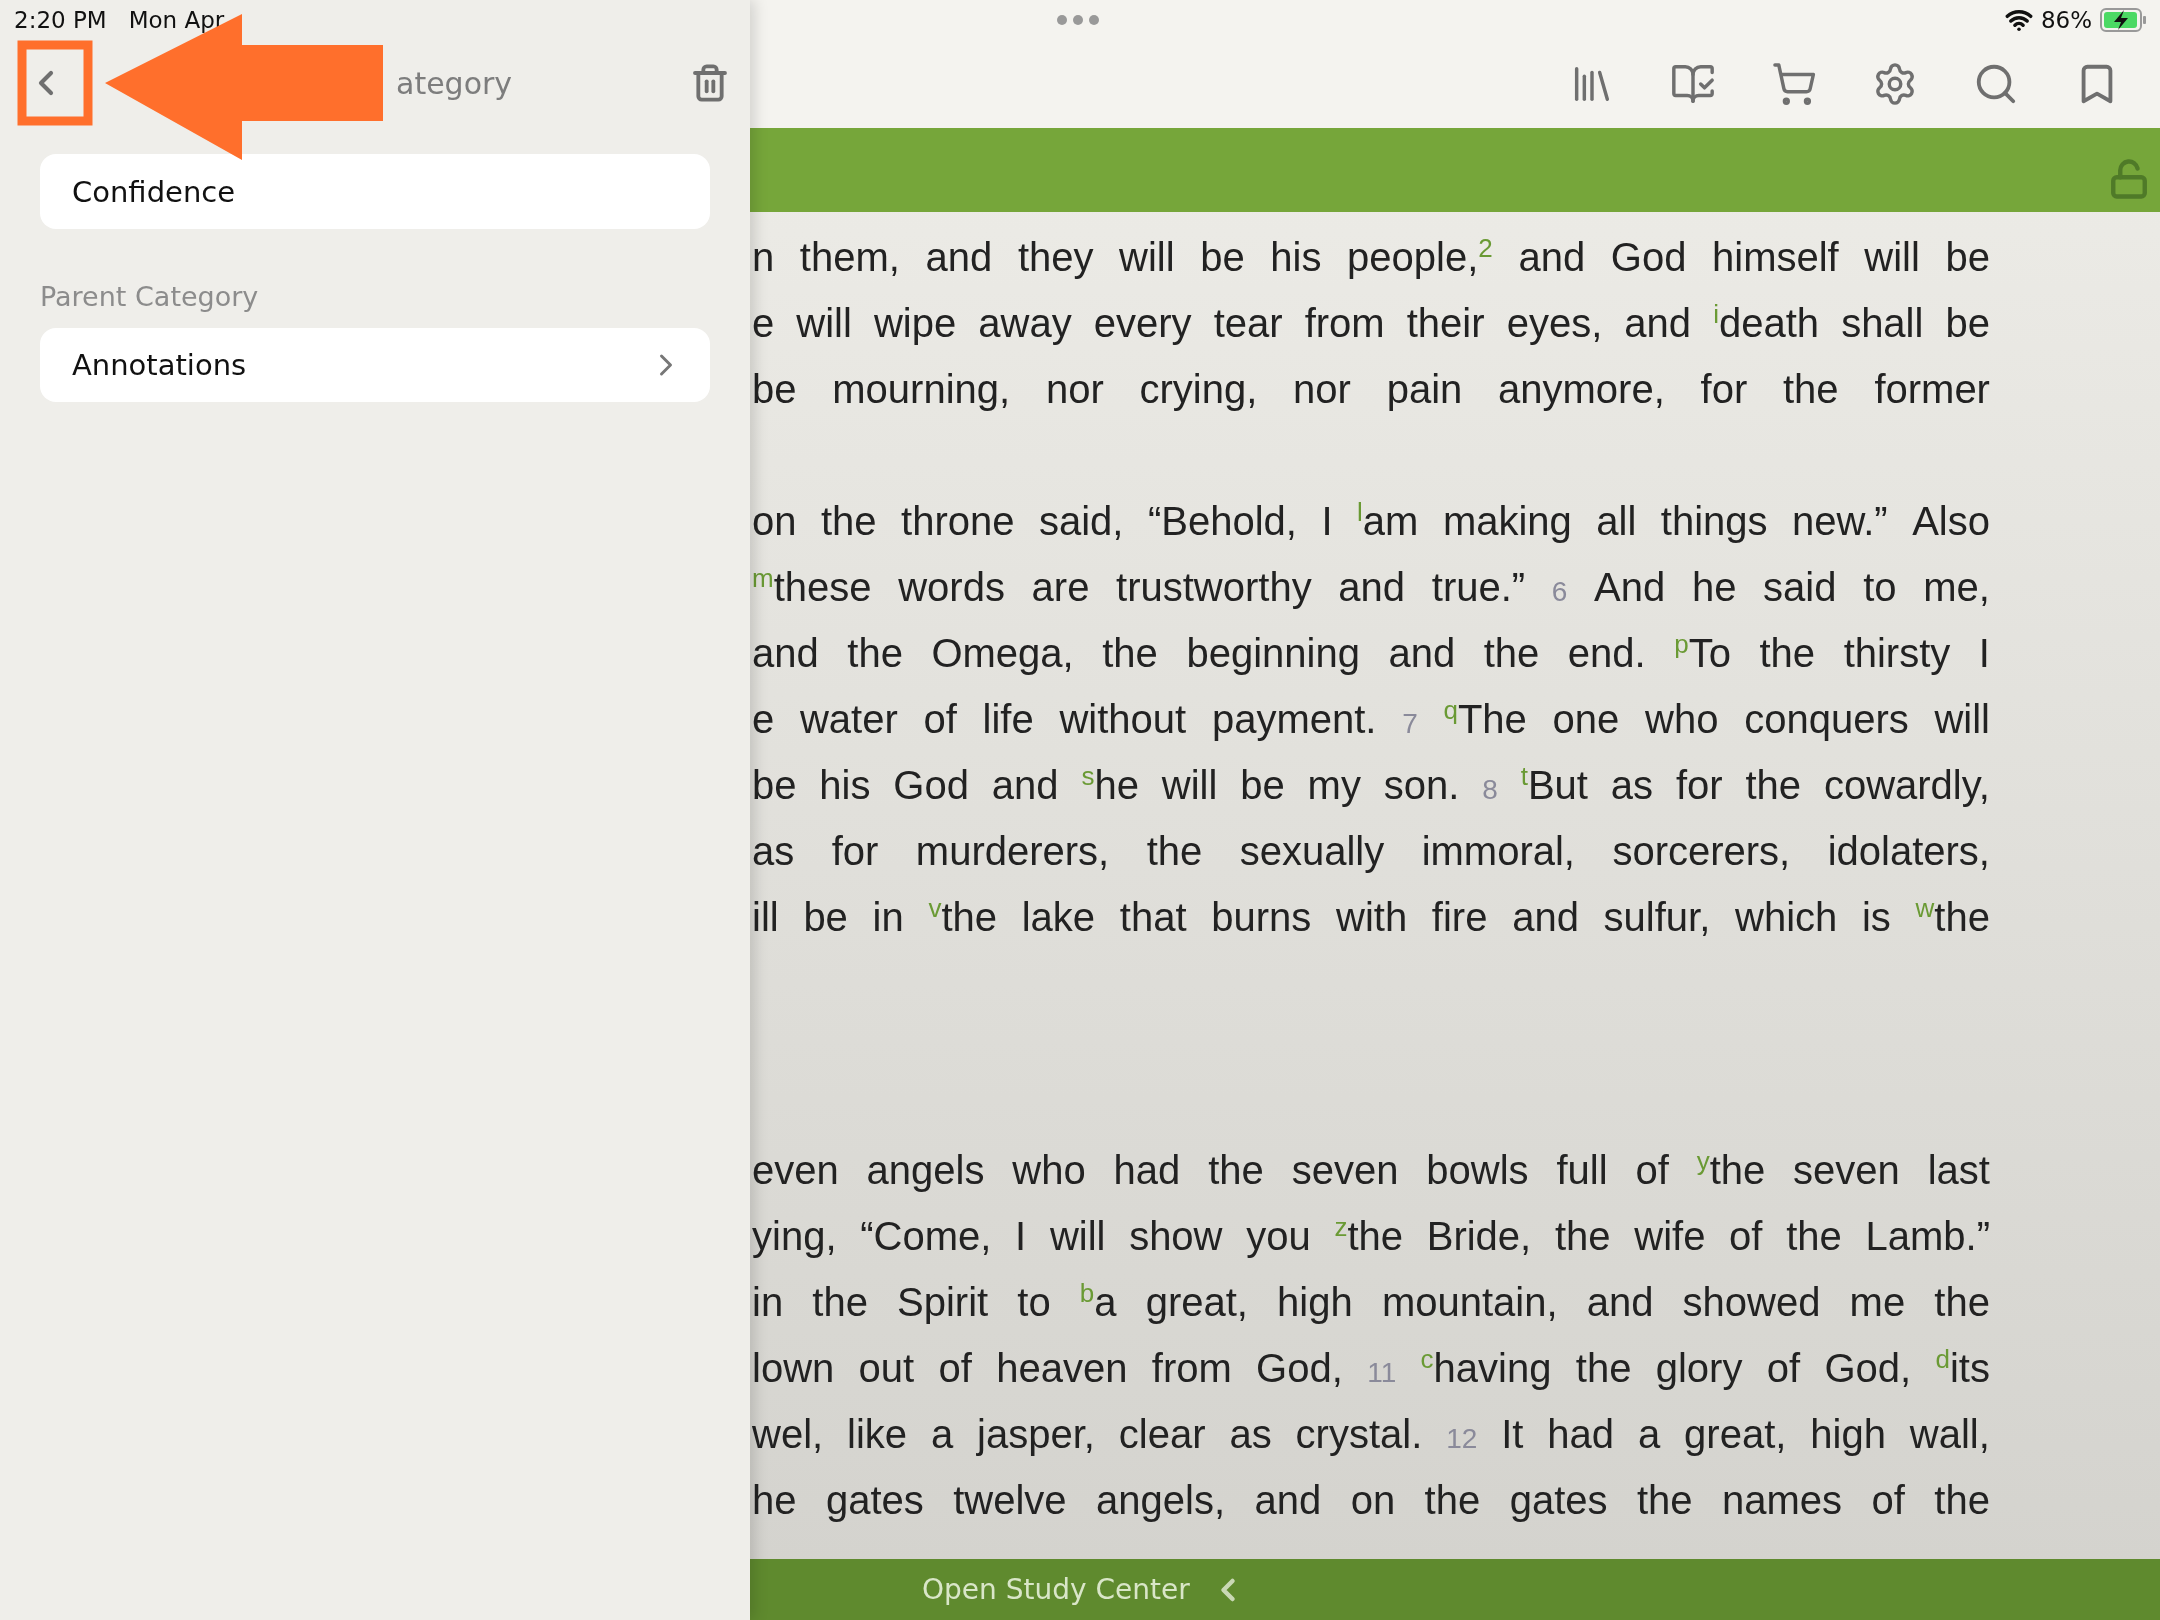 The image size is (2160, 1620). What do you see at coordinates (2066, 20) in the screenshot?
I see `battery-percent: 86%` at bounding box center [2066, 20].